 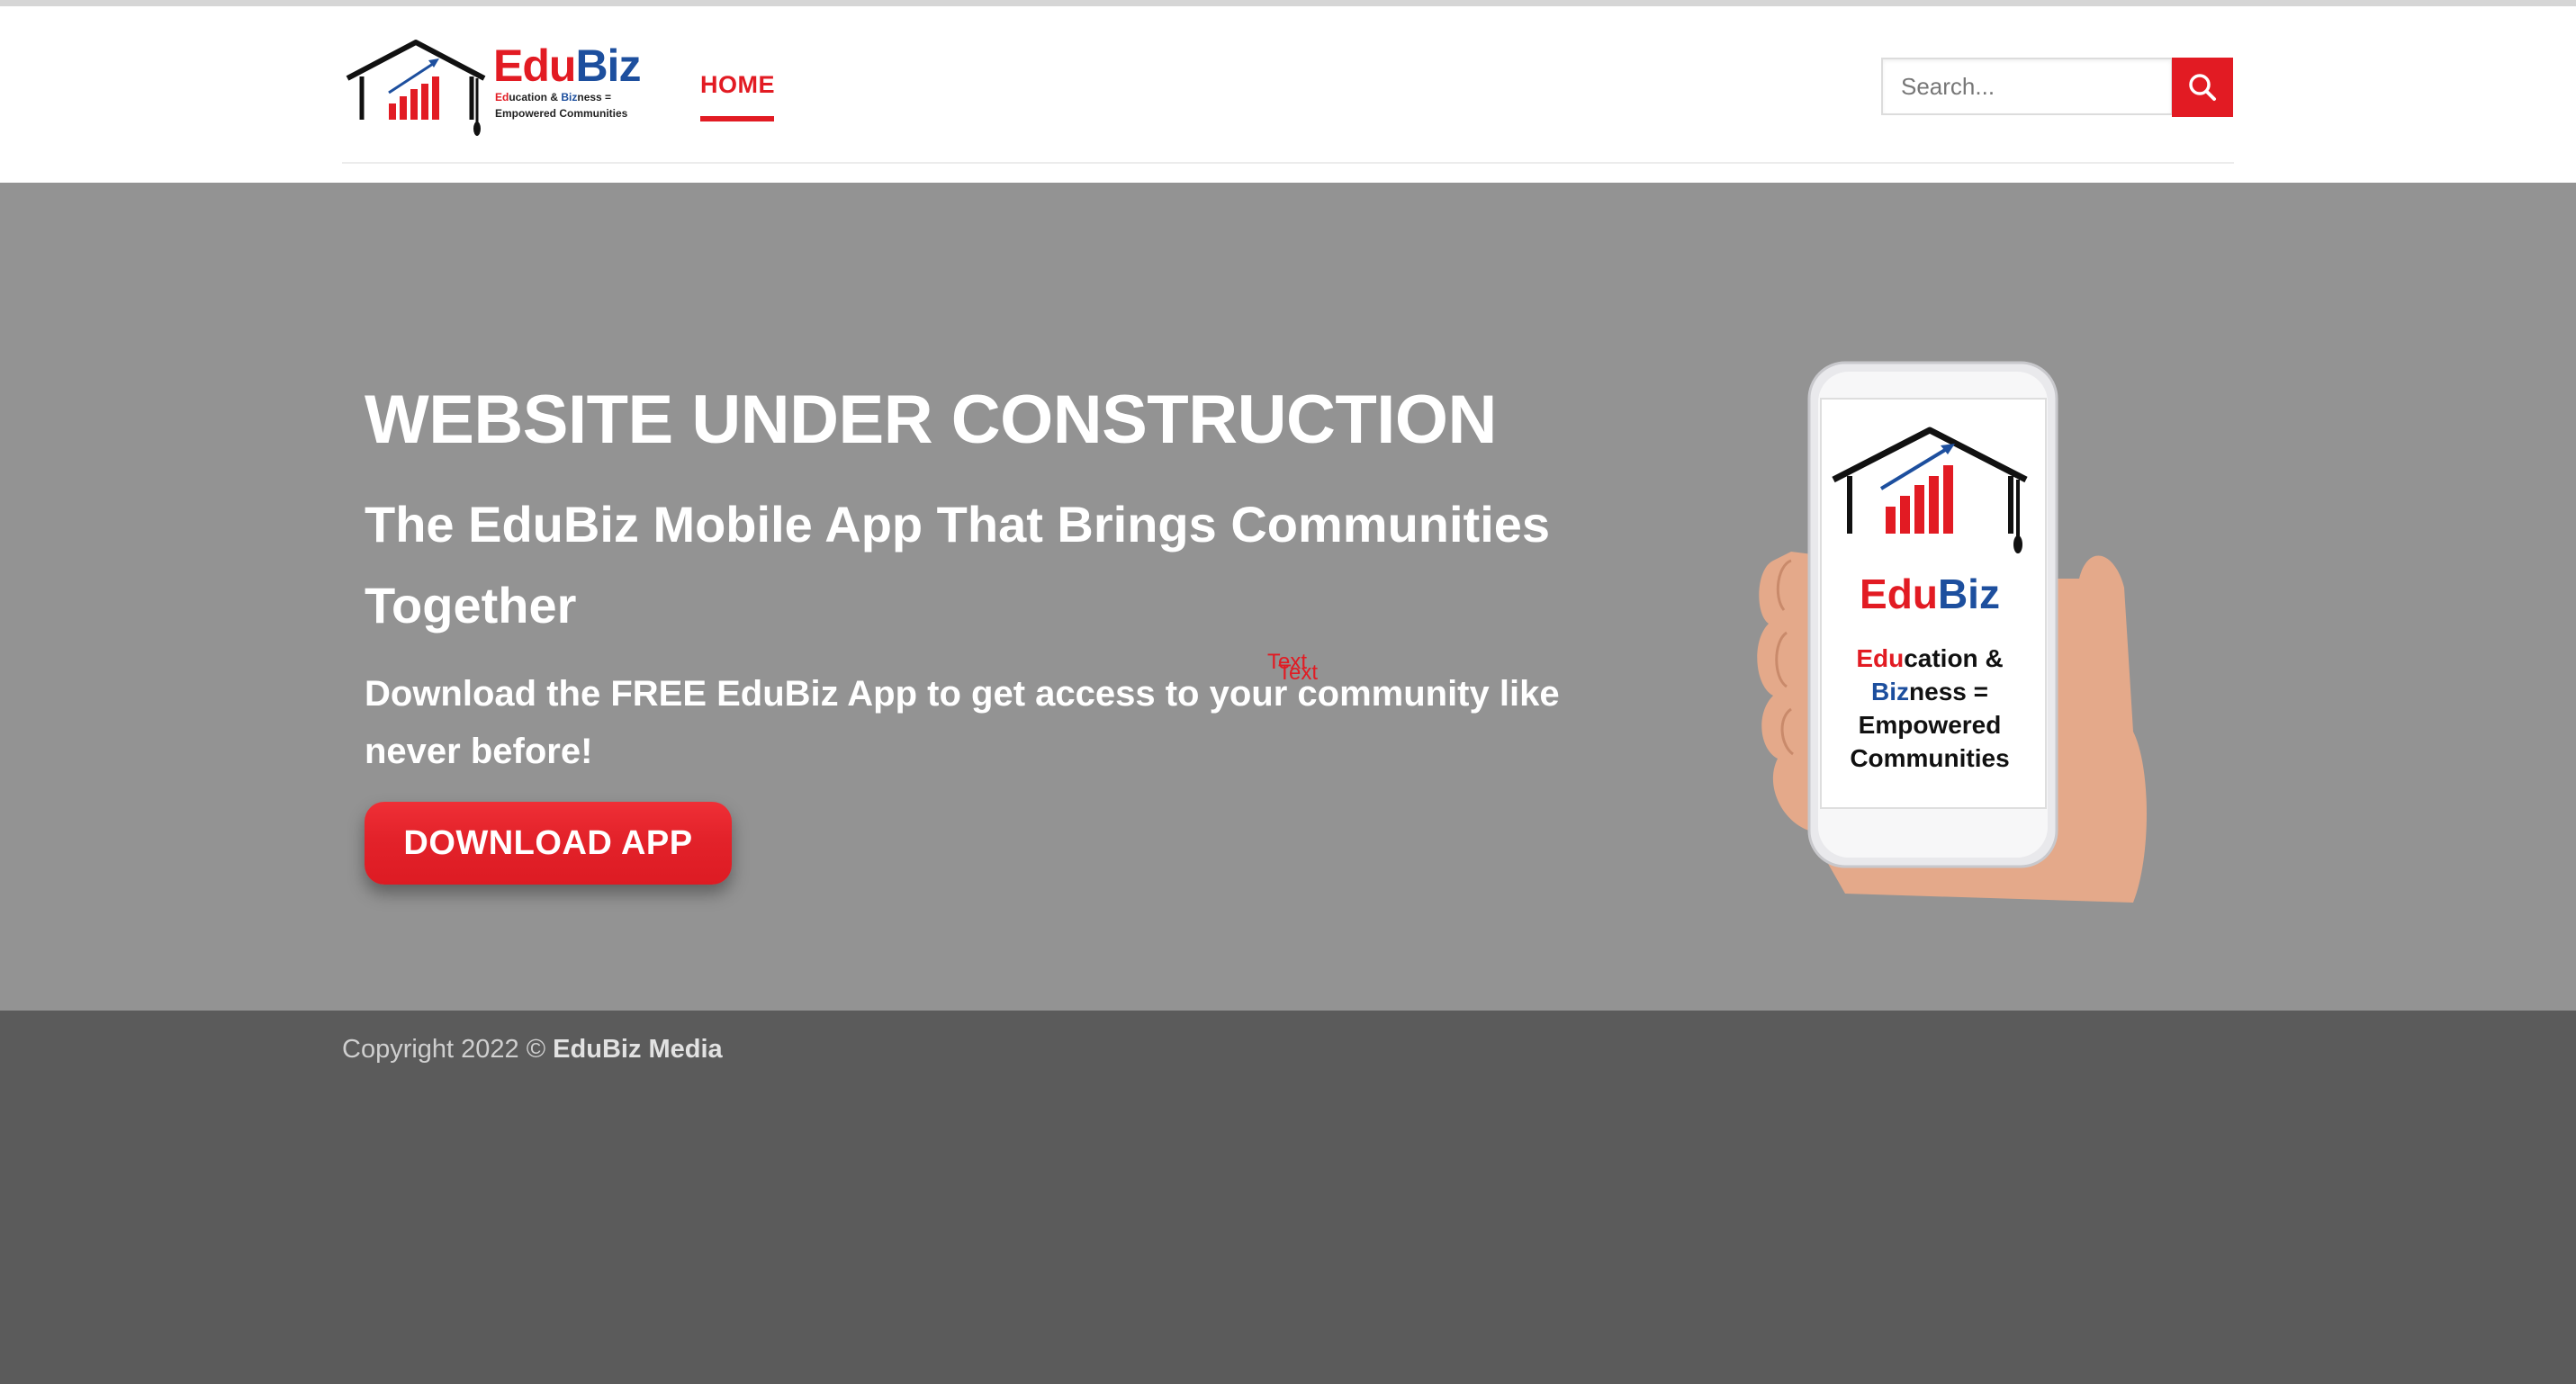 What do you see at coordinates (416, 88) in the screenshot?
I see `graduation-cap-chart-icon` at bounding box center [416, 88].